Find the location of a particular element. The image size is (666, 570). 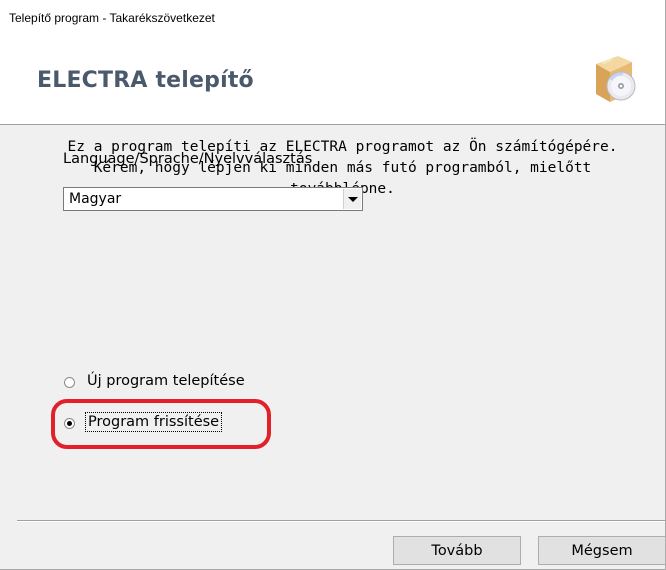

footer-divider is located at coordinates (341, 521).